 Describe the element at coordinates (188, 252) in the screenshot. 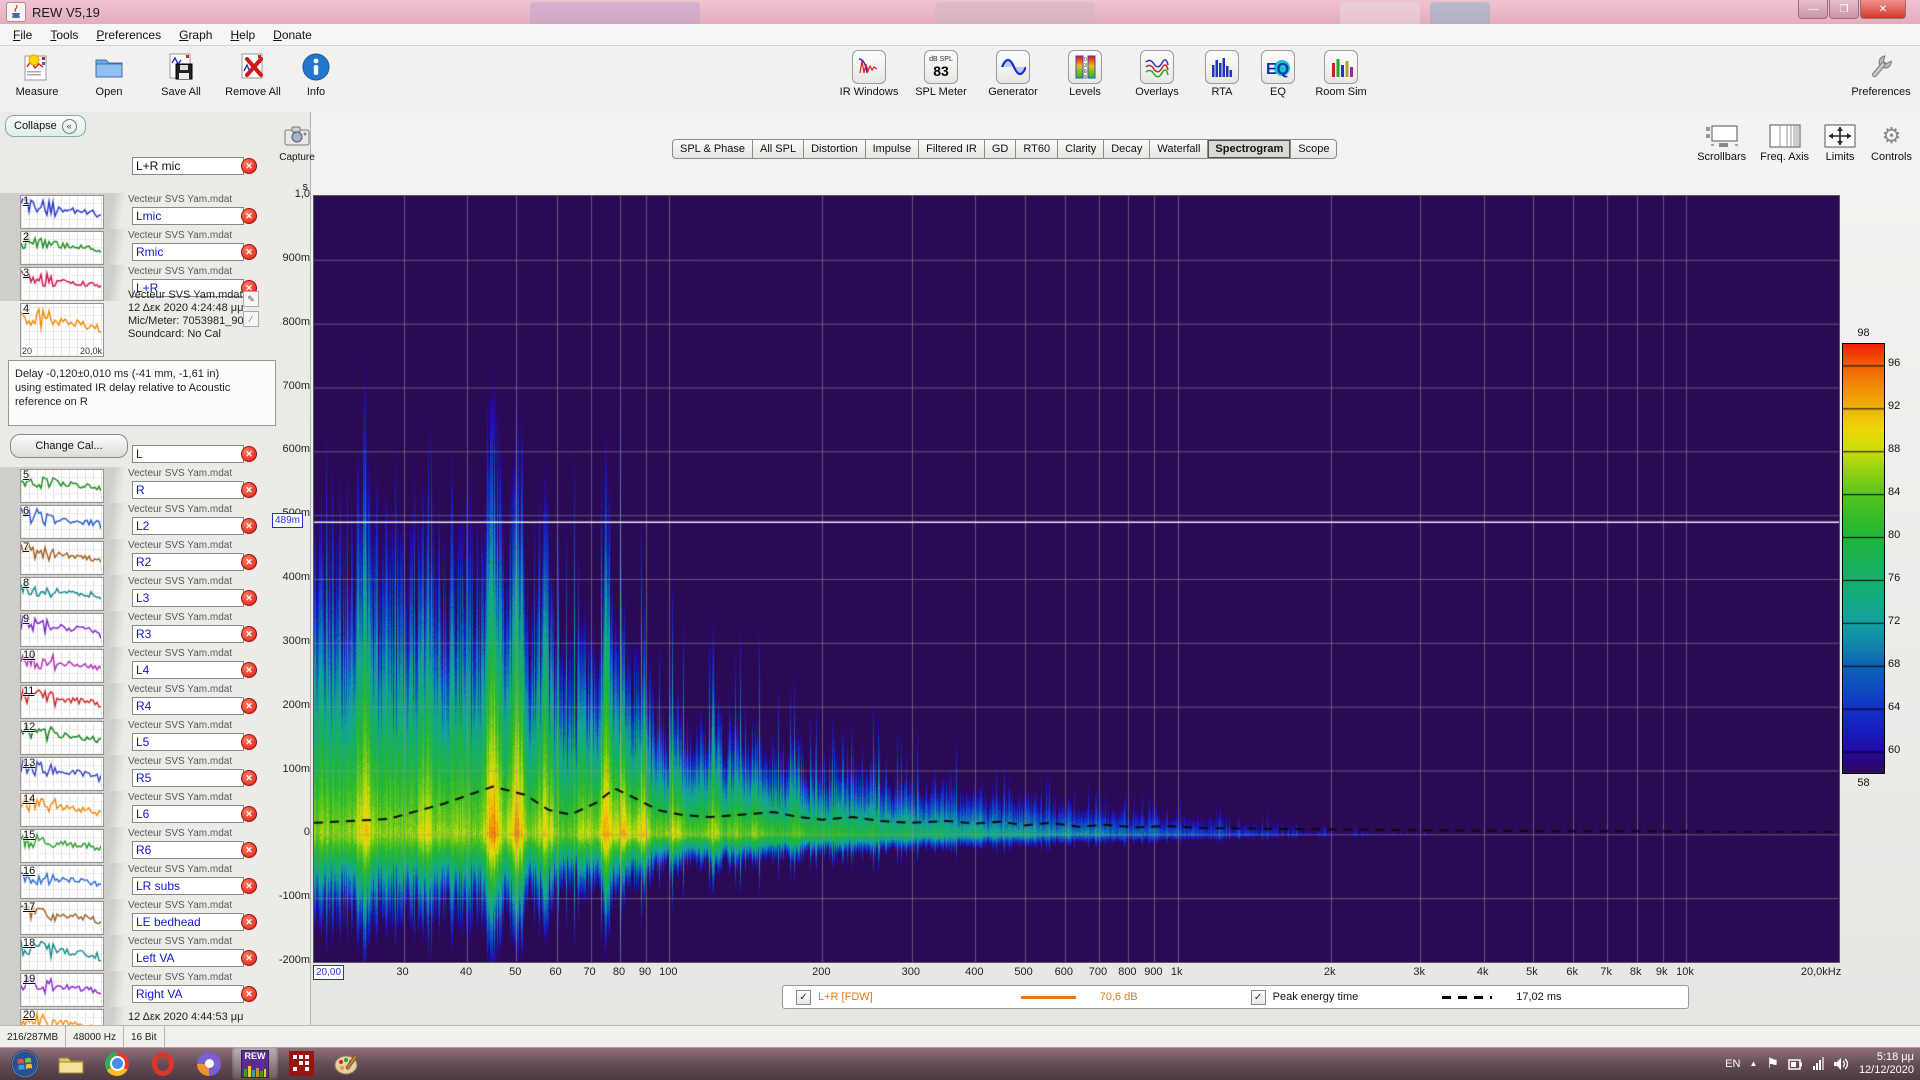

I see `measurement-name-field: Rmic` at that location.